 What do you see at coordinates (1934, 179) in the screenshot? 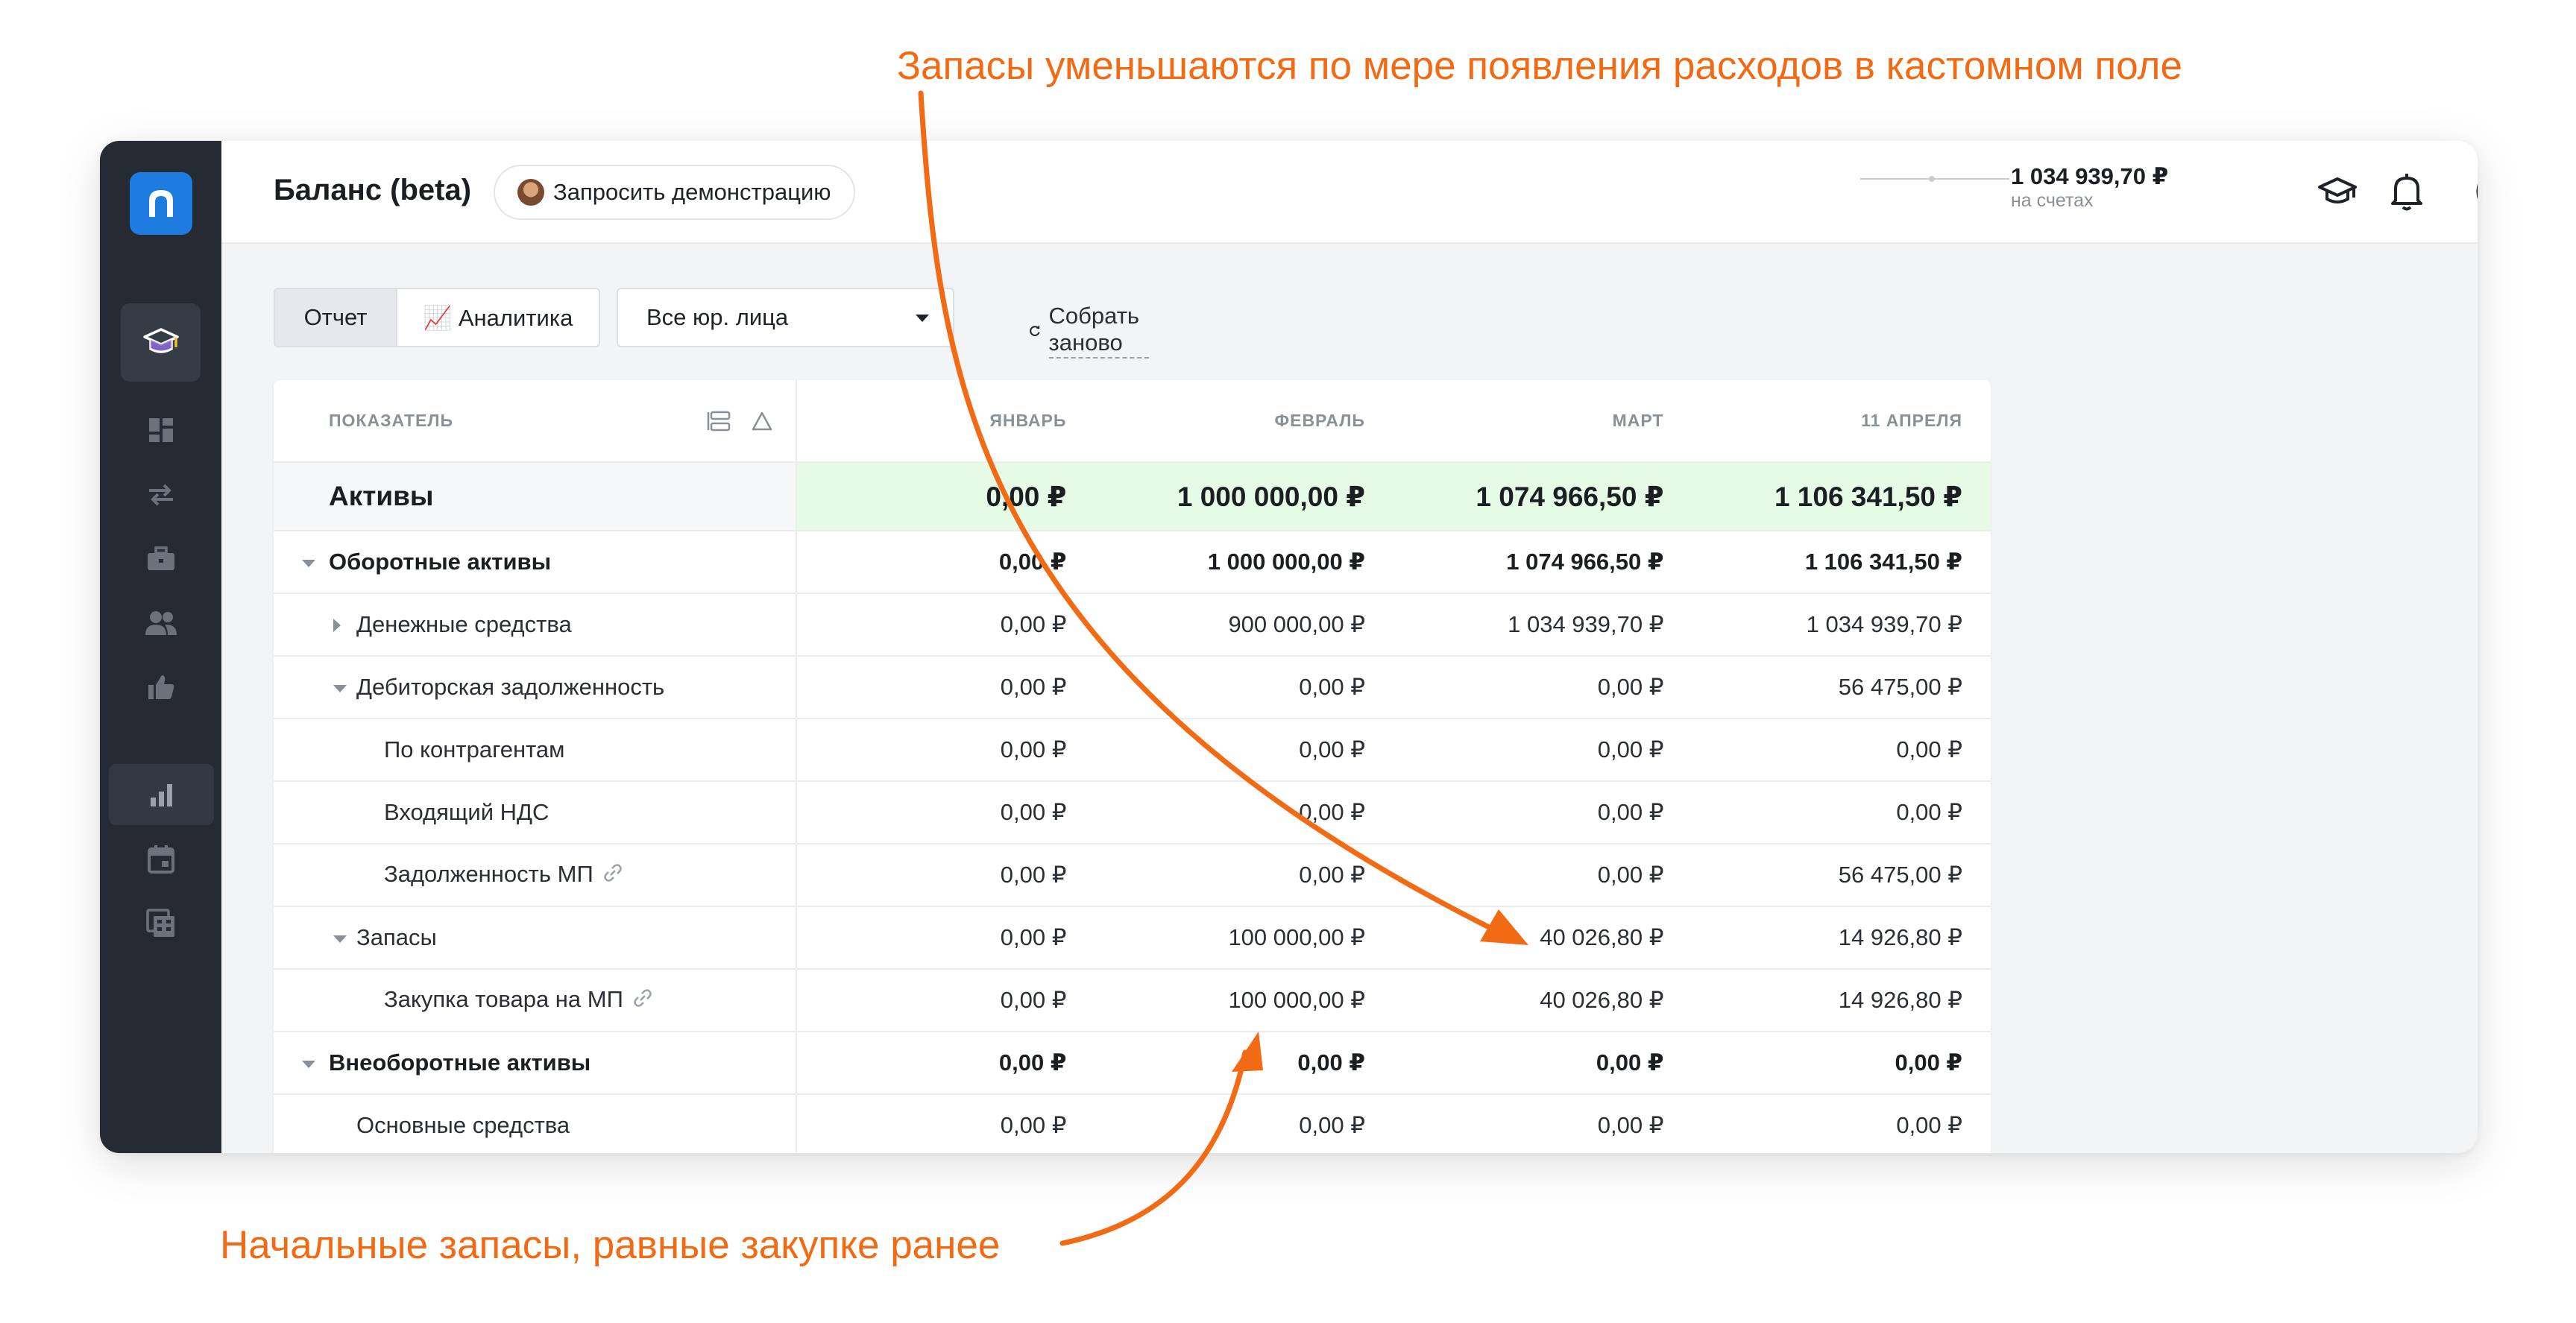
I see `balance-sparkline` at bounding box center [1934, 179].